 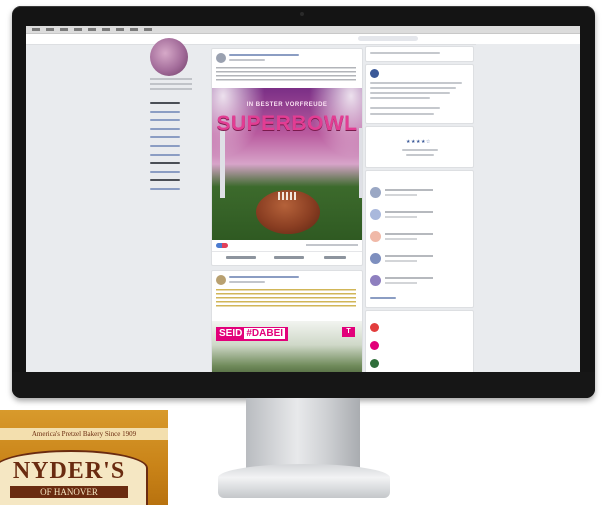 What do you see at coordinates (287, 123) in the screenshot?
I see `image-headline: SUPERBOWL` at bounding box center [287, 123].